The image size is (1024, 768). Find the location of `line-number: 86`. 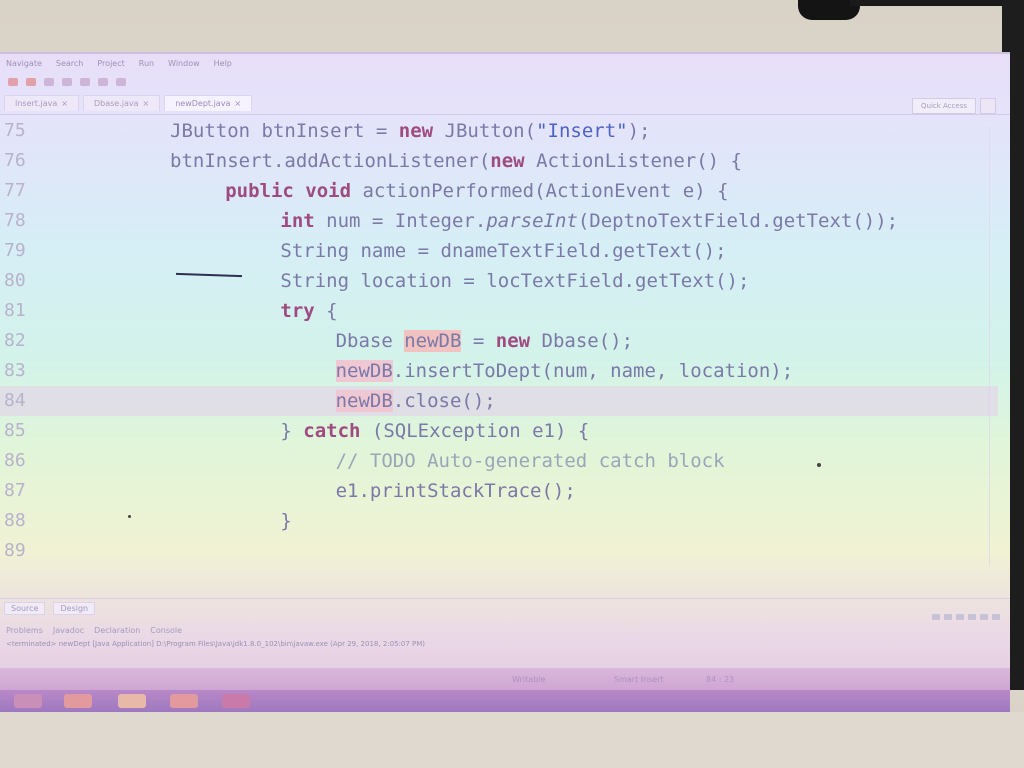

line-number: 86 is located at coordinates (15, 460).